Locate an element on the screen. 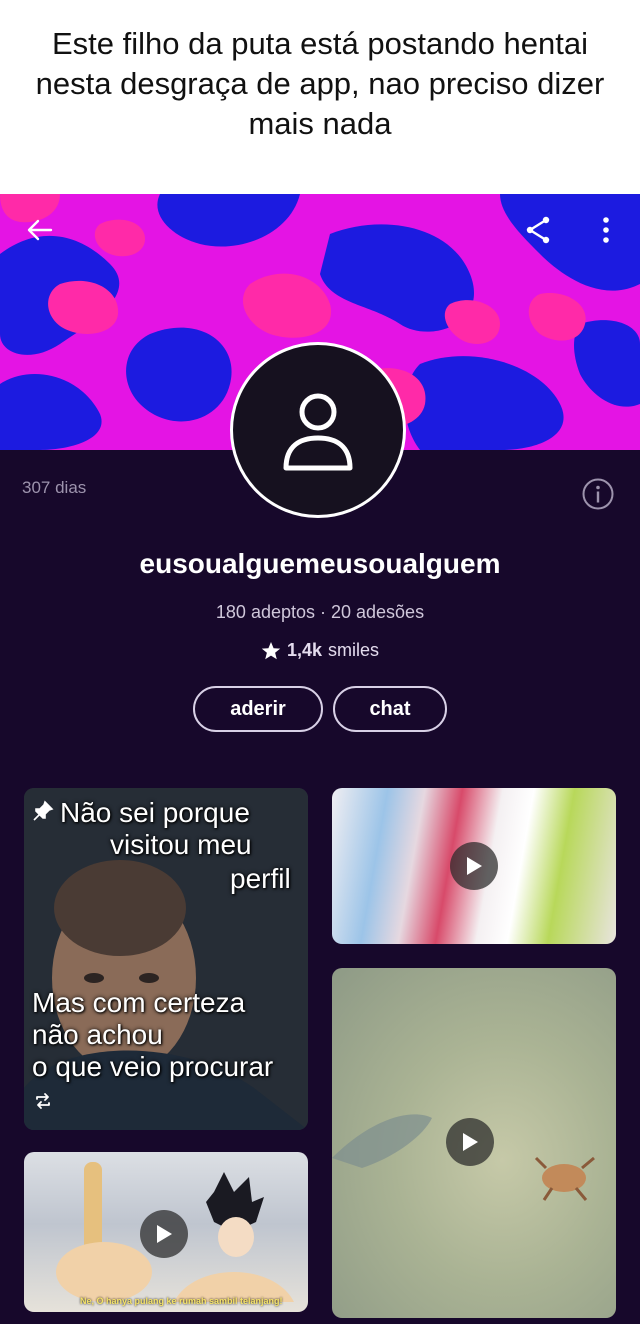 Image resolution: width=640 pixels, height=1324 pixels. info-button is located at coordinates (598, 494).